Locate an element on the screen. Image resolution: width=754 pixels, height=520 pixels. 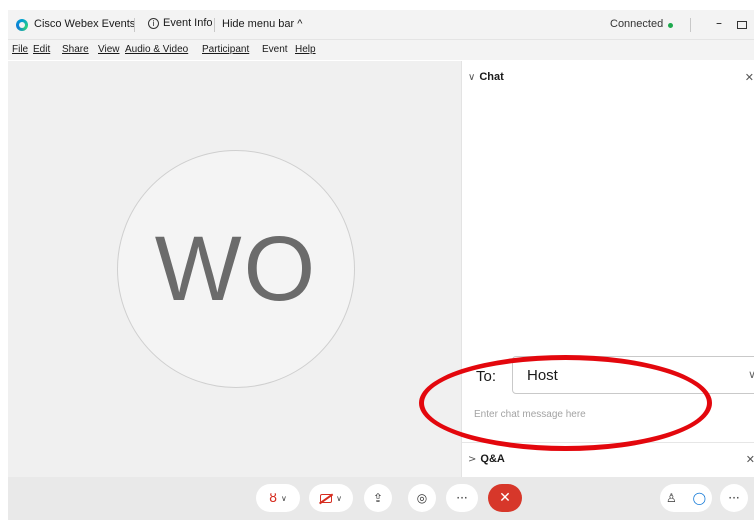
mute-button: ȣ ∨ is located at coordinates (278, 498).